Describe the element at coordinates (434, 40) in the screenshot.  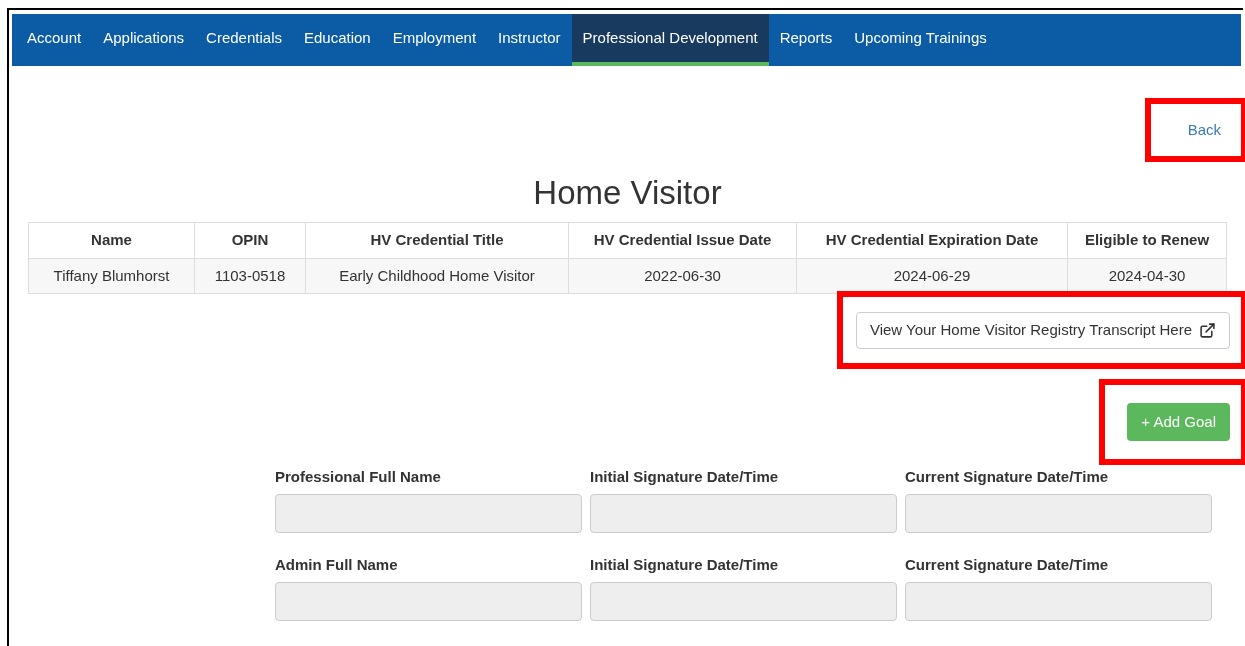
I see `nav-tab: Employment` at that location.